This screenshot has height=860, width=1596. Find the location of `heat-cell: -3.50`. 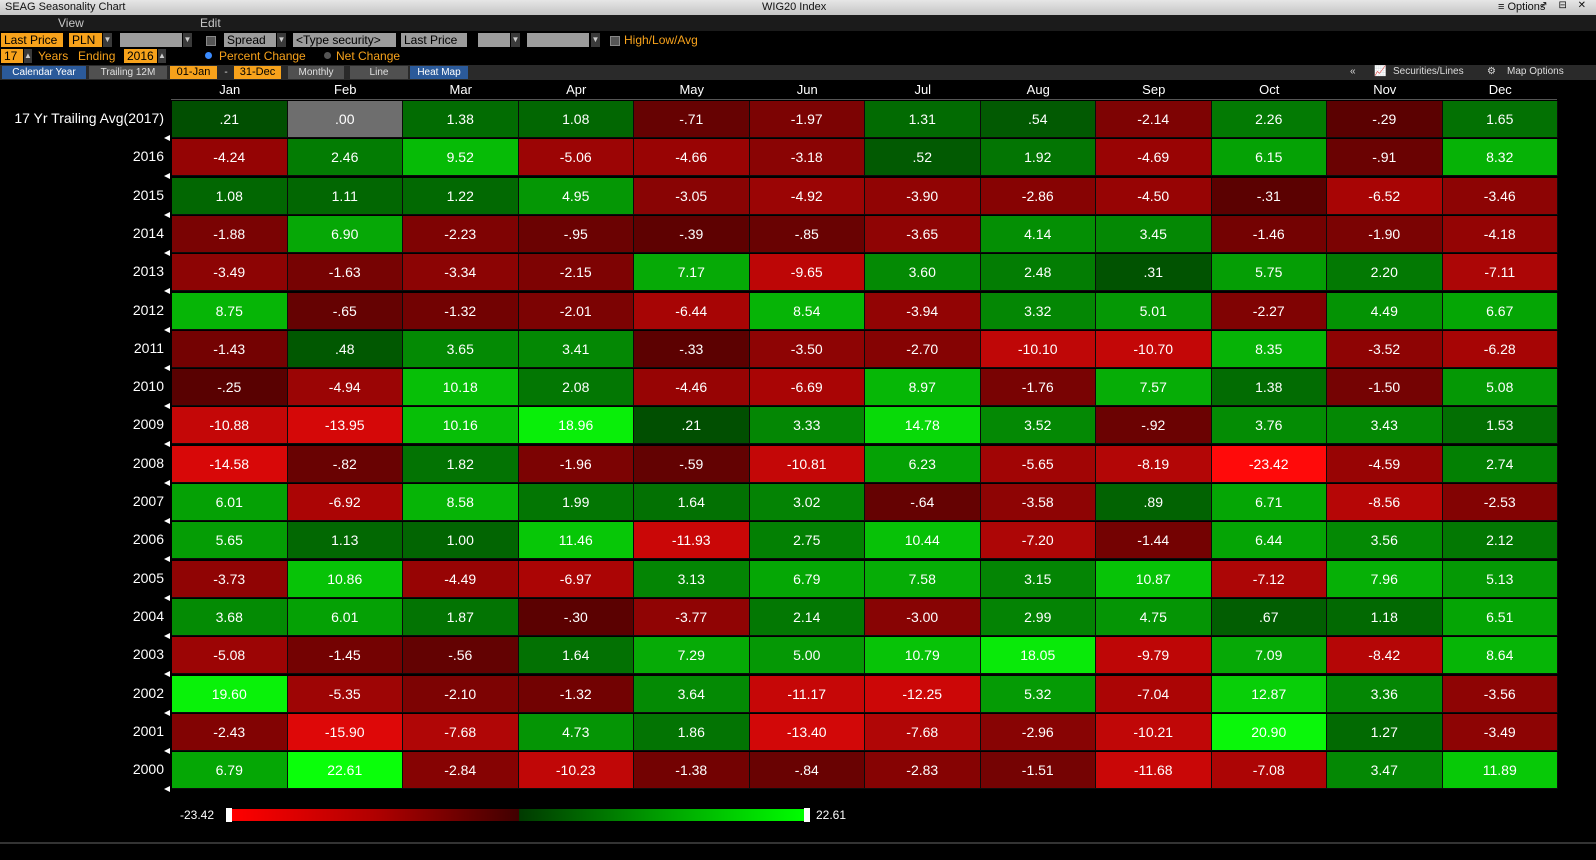

heat-cell: -3.50 is located at coordinates (807, 349).